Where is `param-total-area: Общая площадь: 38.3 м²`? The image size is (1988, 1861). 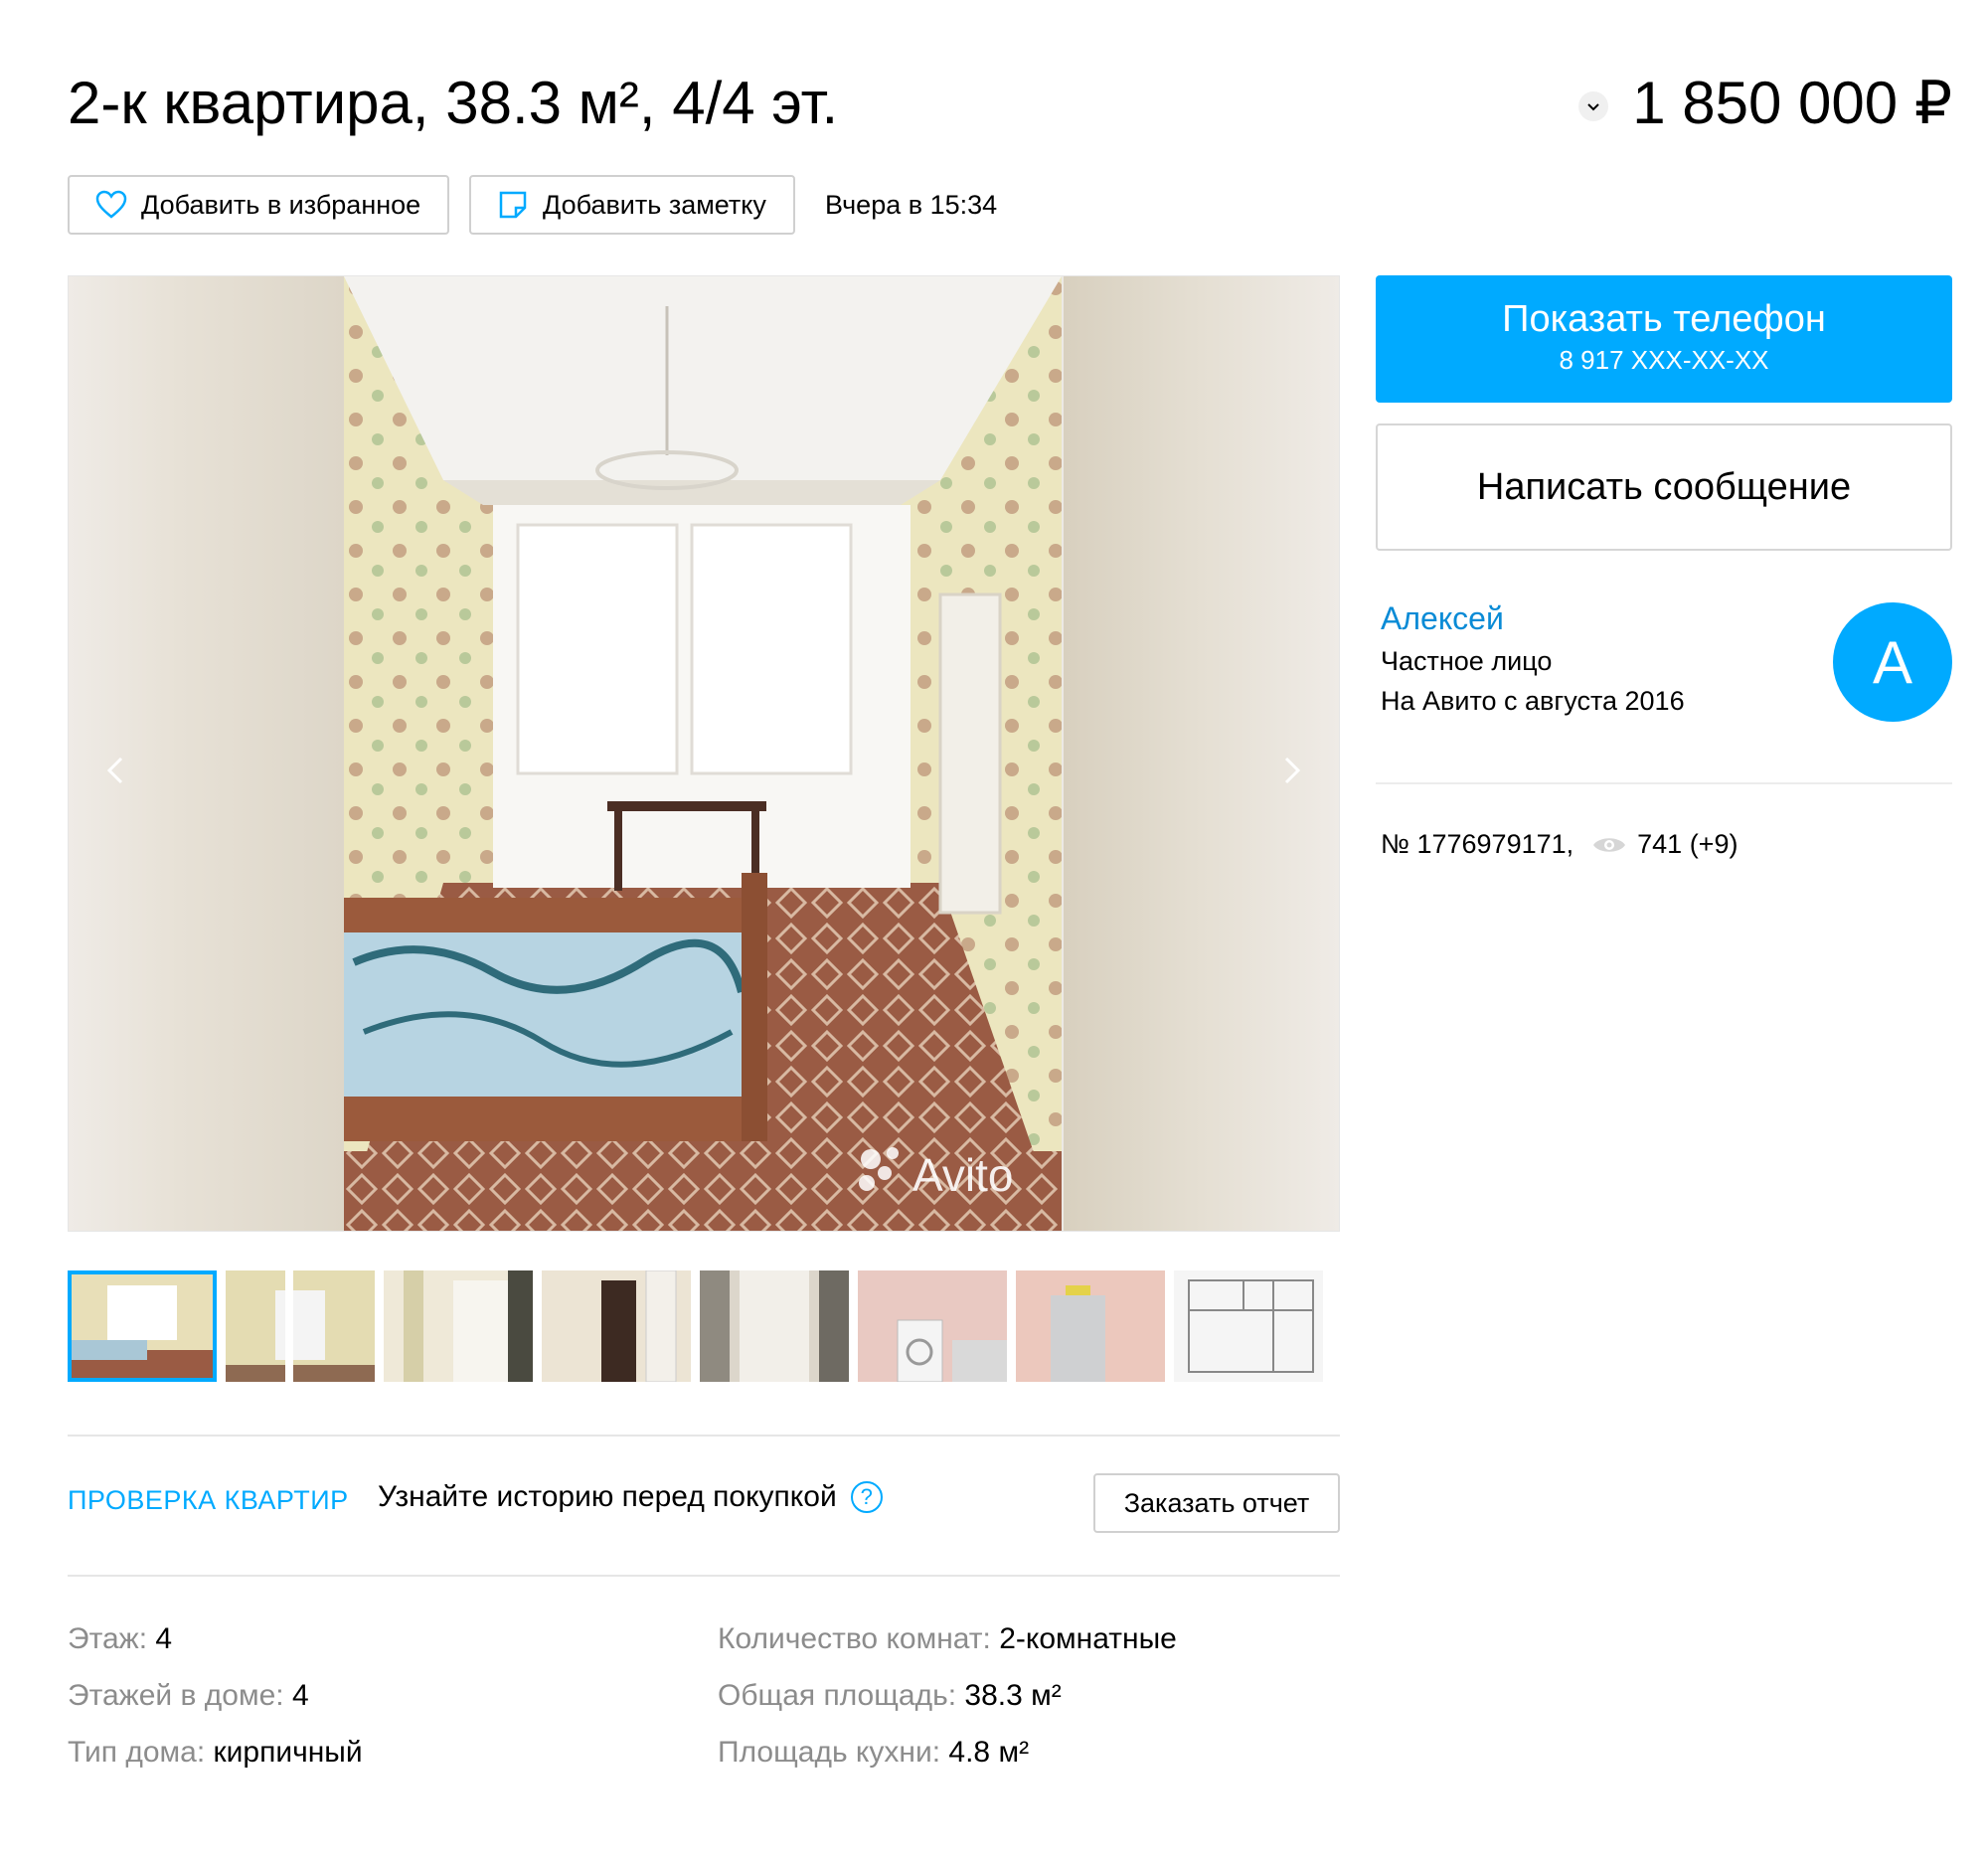
param-total-area: Общая площадь: 38.3 м² is located at coordinates (890, 1695).